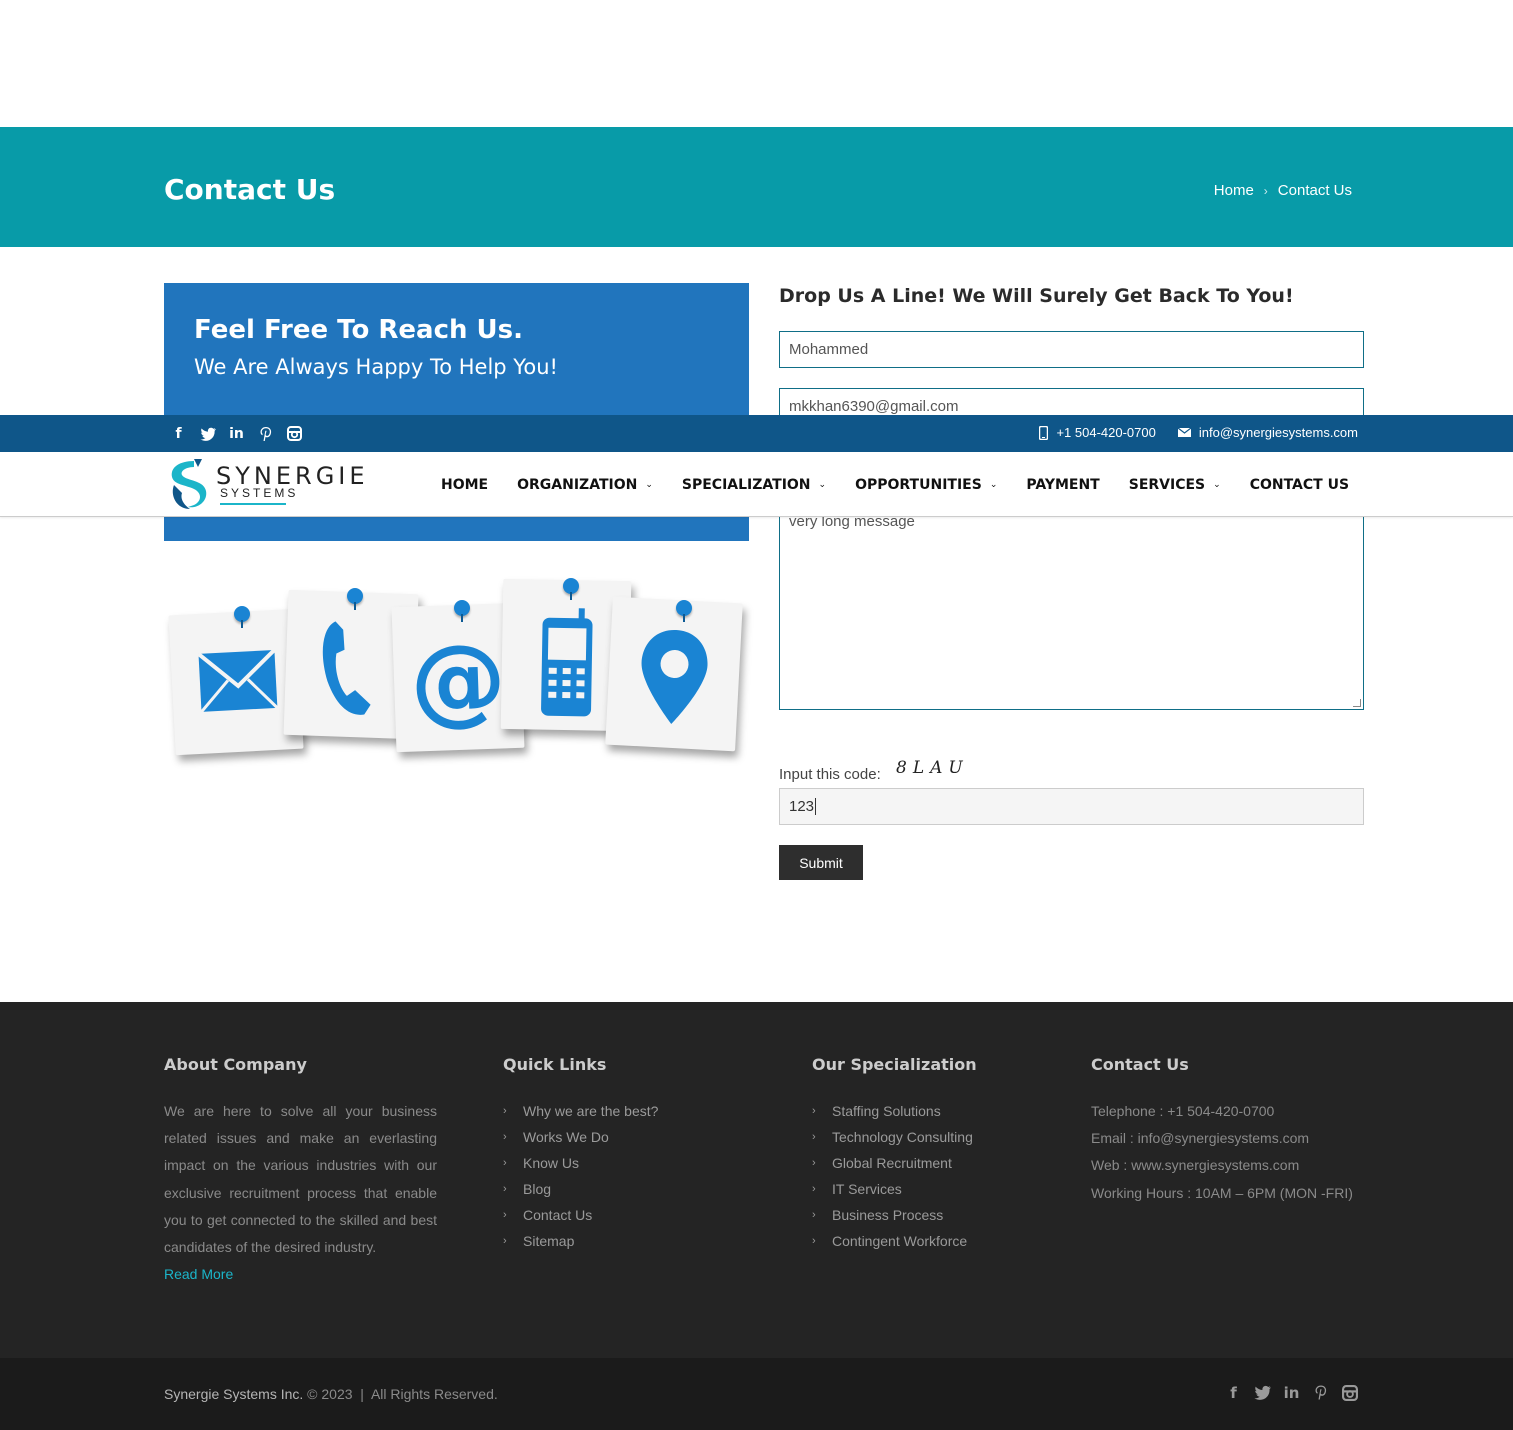  What do you see at coordinates (1183, 1111) in the screenshot?
I see `footer-contact-item: Telephone : +1 504-420-0700` at bounding box center [1183, 1111].